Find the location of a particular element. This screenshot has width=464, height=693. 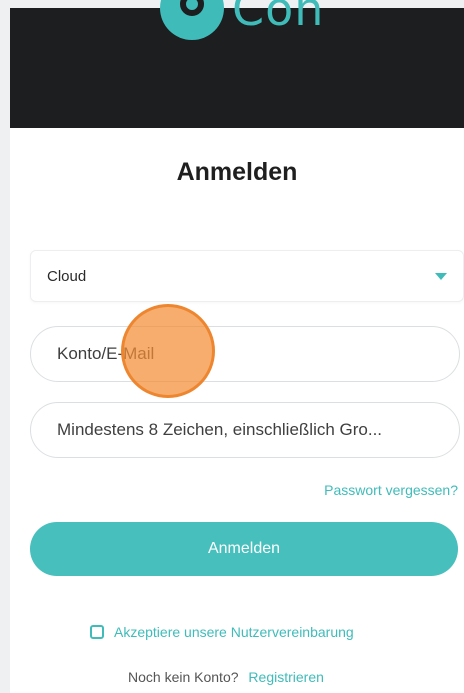

account-input is located at coordinates (245, 354).